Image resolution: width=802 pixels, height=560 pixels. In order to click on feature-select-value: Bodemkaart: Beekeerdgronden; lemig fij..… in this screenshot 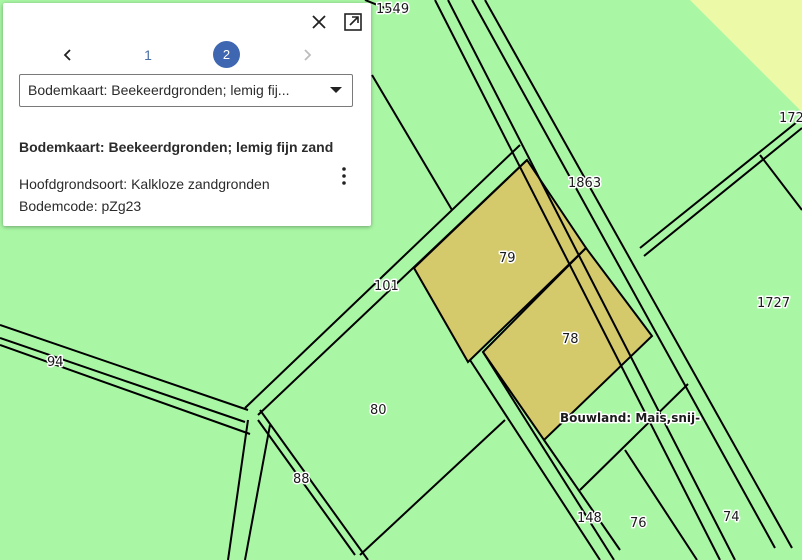, I will do `click(159, 90)`.